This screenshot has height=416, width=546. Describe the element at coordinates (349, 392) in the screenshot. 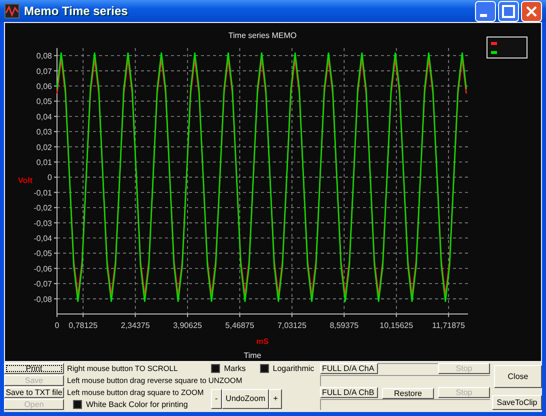

I see `channel-label: FULL D/A ChB` at that location.